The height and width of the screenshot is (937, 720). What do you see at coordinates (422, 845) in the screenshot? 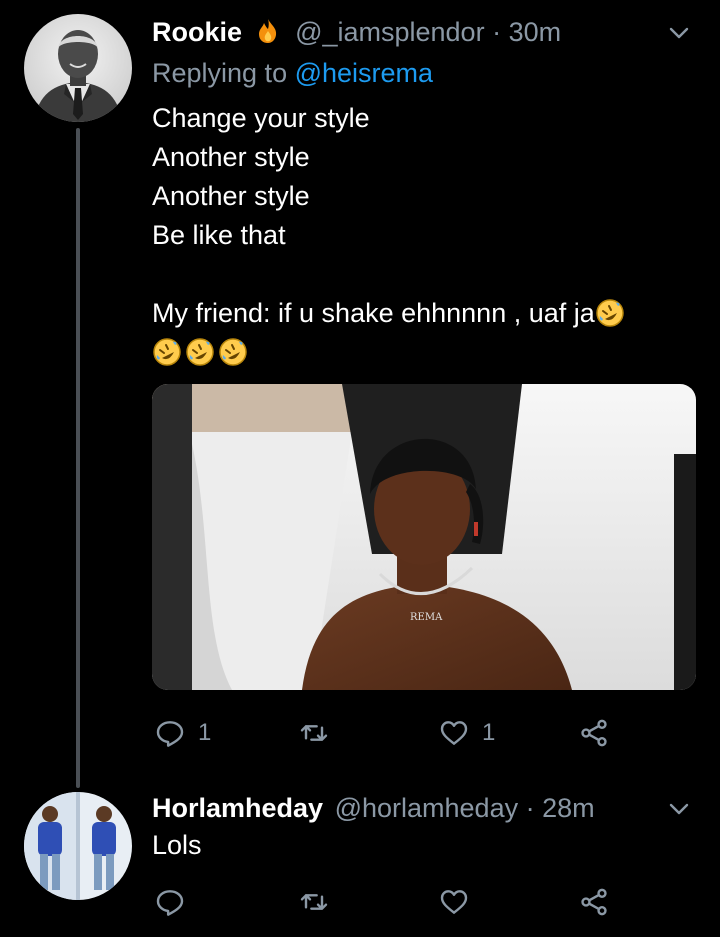
I see `tweet-text: Lols` at bounding box center [422, 845].